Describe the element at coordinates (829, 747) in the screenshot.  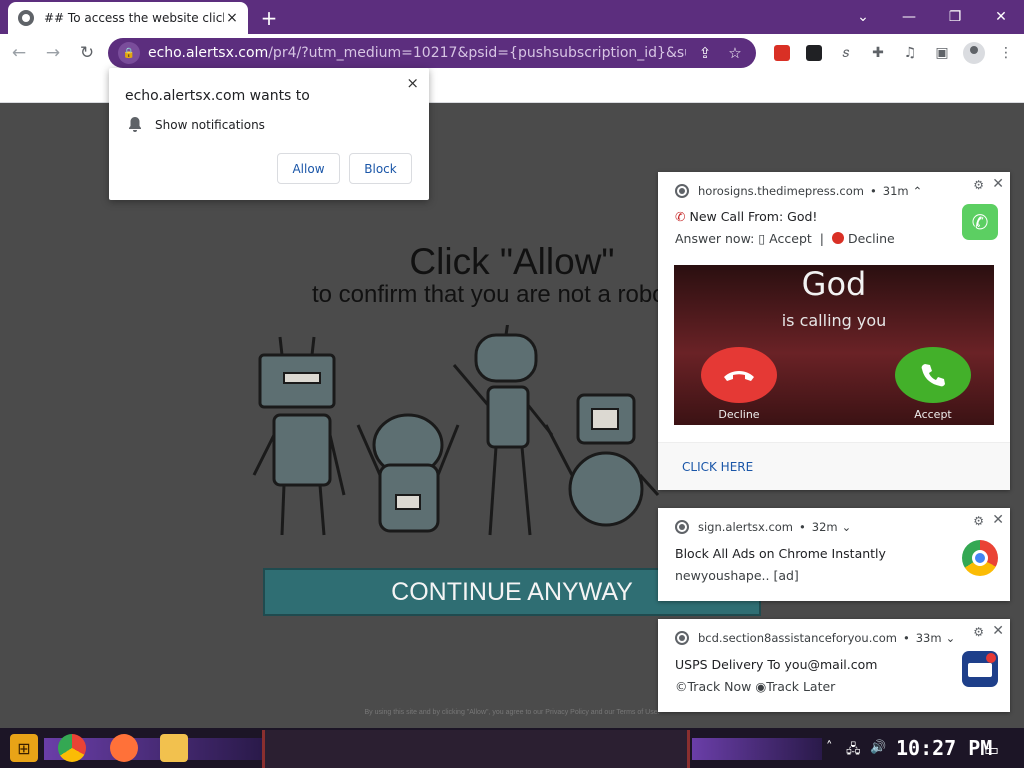
I see `chevron-up-tray-icon: ˄` at that location.